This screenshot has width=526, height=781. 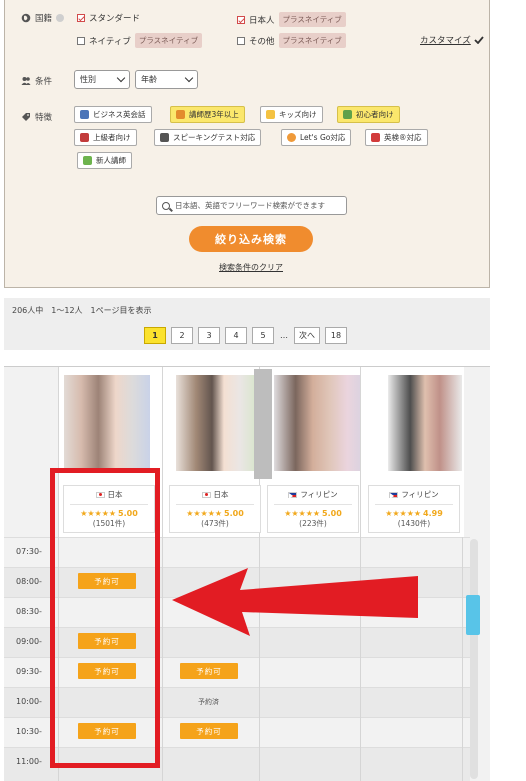 What do you see at coordinates (262, 20) in the screenshot?
I see `option-japanese-label: 日本人` at bounding box center [262, 20].